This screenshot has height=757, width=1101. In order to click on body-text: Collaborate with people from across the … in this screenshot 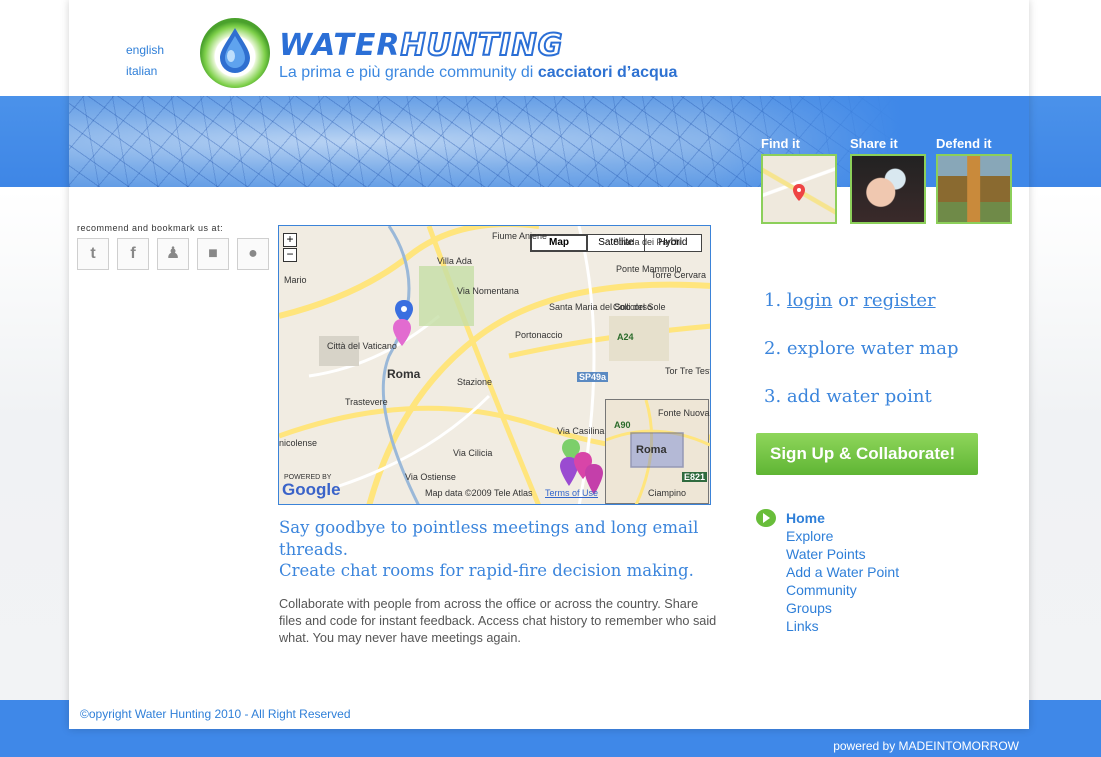, I will do `click(498, 621)`.